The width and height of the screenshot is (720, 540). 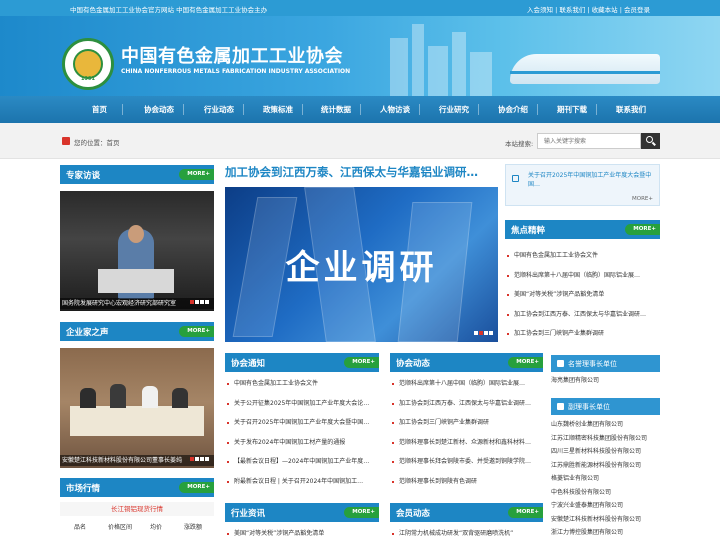 I want to click on entrepreneur-slider-dots, so click(x=199, y=459).